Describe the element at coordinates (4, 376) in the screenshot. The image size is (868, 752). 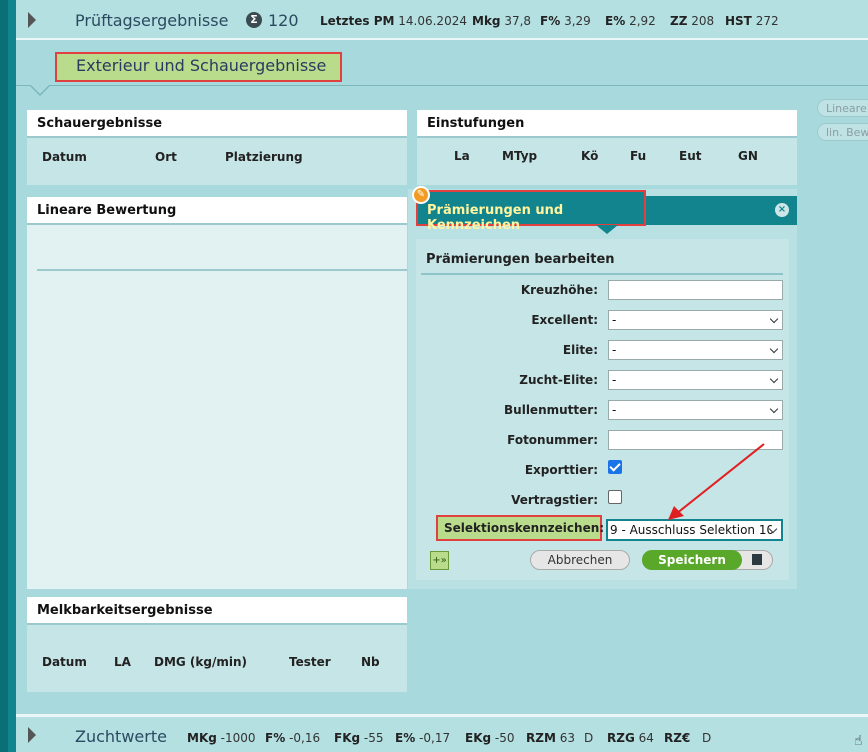
I see `left-strip-shadow` at that location.